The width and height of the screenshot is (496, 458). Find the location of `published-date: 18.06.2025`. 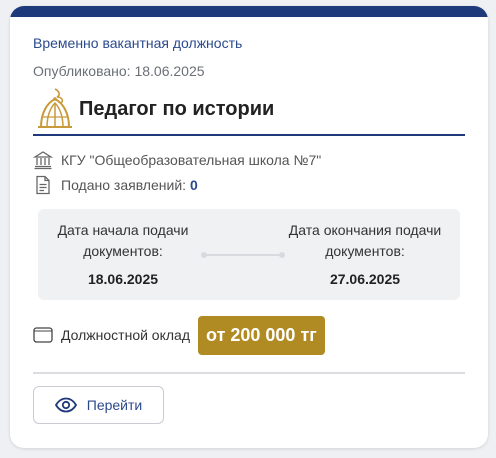

published-date: 18.06.2025 is located at coordinates (169, 71).